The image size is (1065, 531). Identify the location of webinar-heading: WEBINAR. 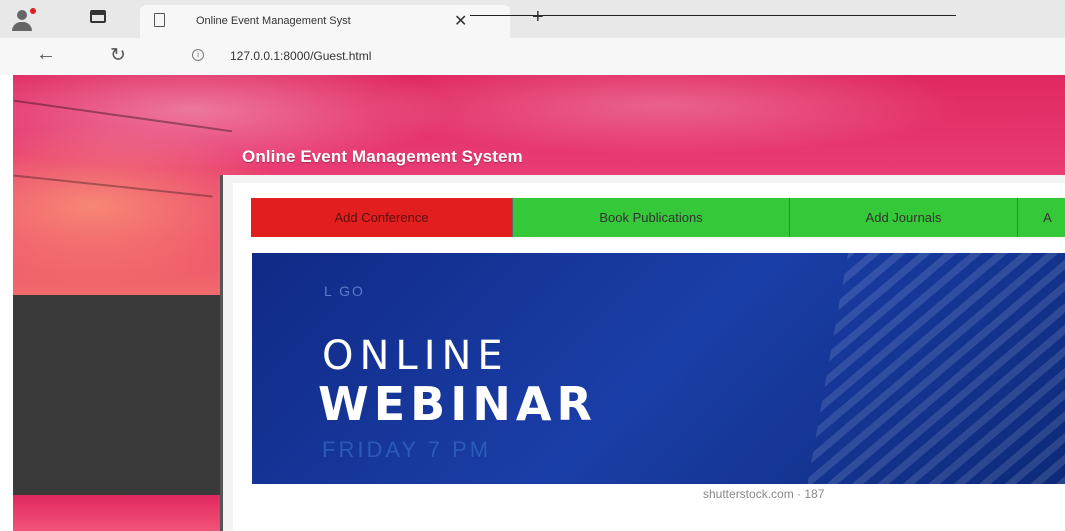
(457, 404).